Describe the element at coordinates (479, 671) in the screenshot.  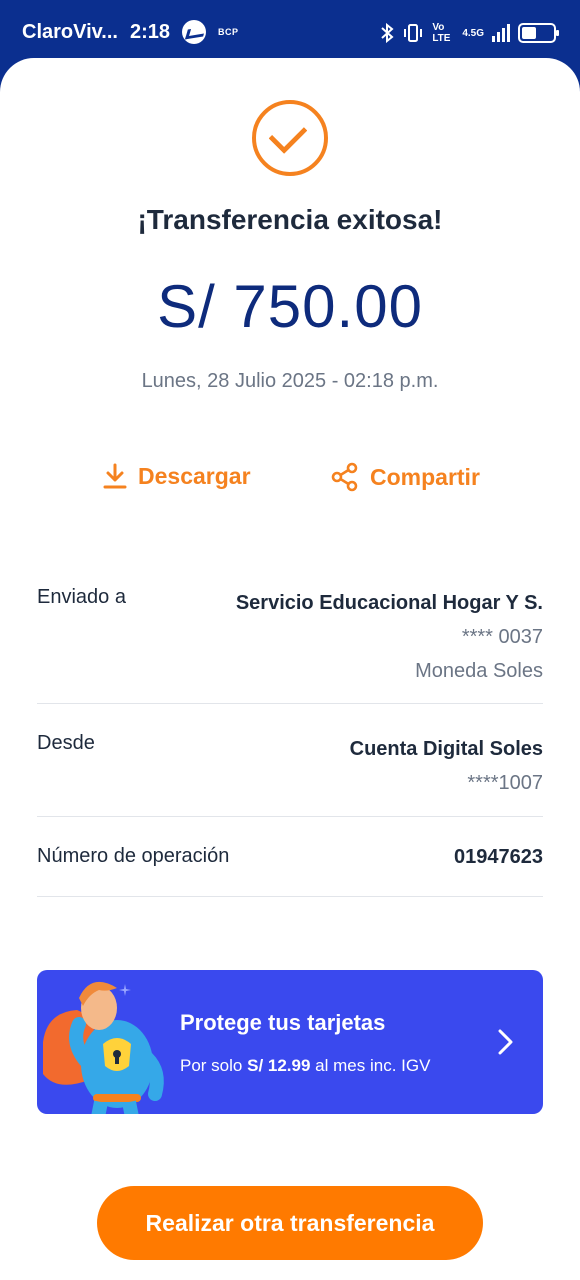
I see `recipient-currency: Moneda Soles` at that location.